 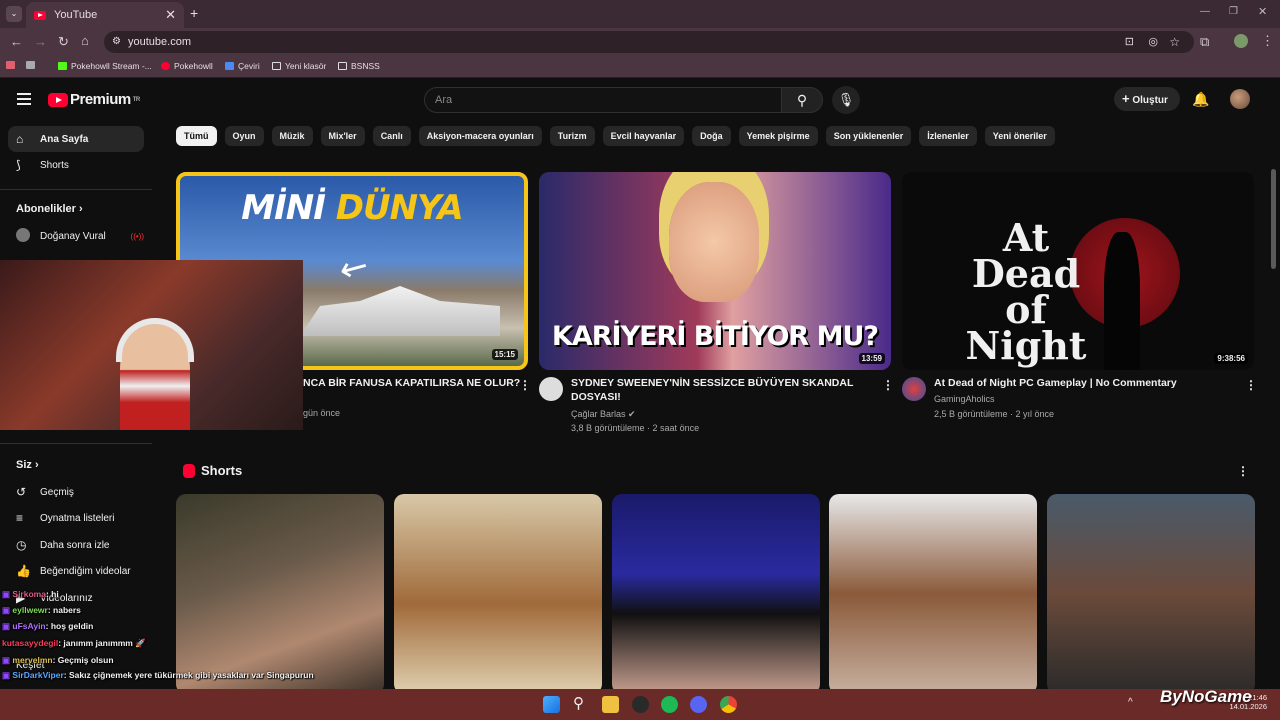 I want to click on chat-message: ▣ Sirkoma: hi, so click(x=30, y=594).